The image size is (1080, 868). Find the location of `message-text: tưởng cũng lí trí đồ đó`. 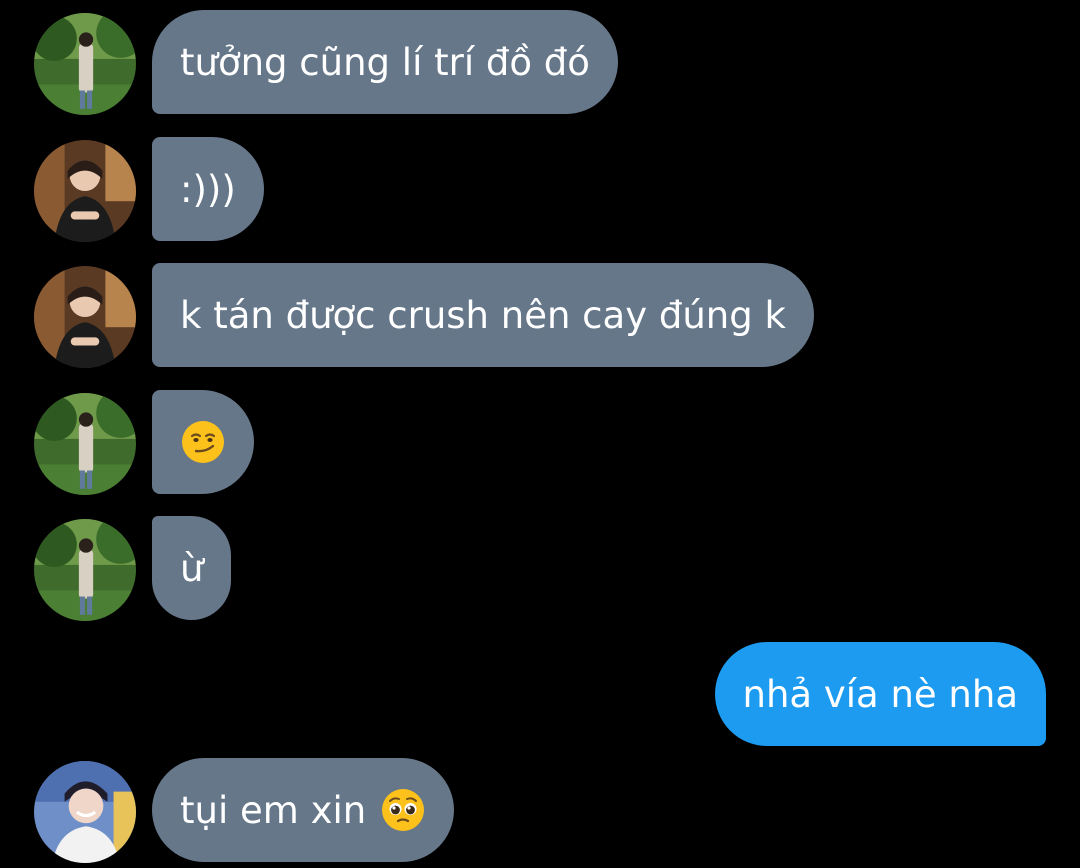

message-text: tưởng cũng lí trí đồ đó is located at coordinates (385, 62).